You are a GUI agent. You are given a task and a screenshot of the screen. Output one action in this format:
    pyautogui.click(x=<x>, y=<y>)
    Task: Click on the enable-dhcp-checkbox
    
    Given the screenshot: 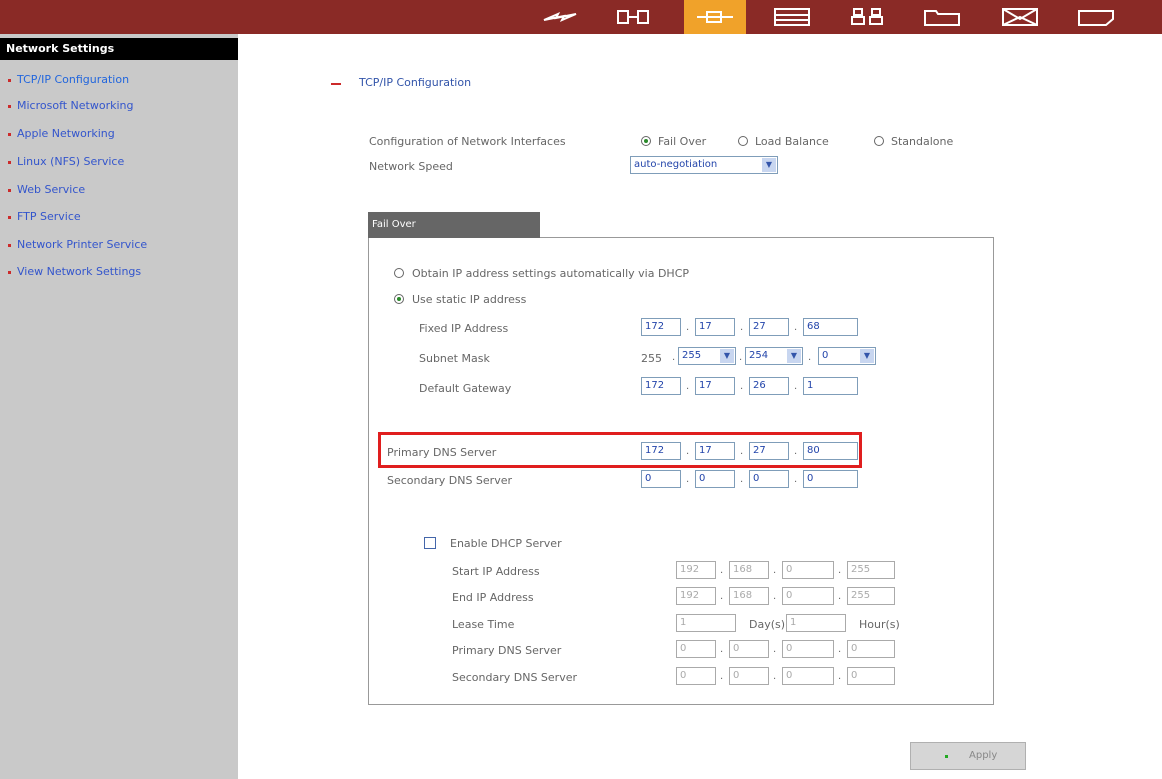 What is the action you would take?
    pyautogui.click(x=430, y=543)
    